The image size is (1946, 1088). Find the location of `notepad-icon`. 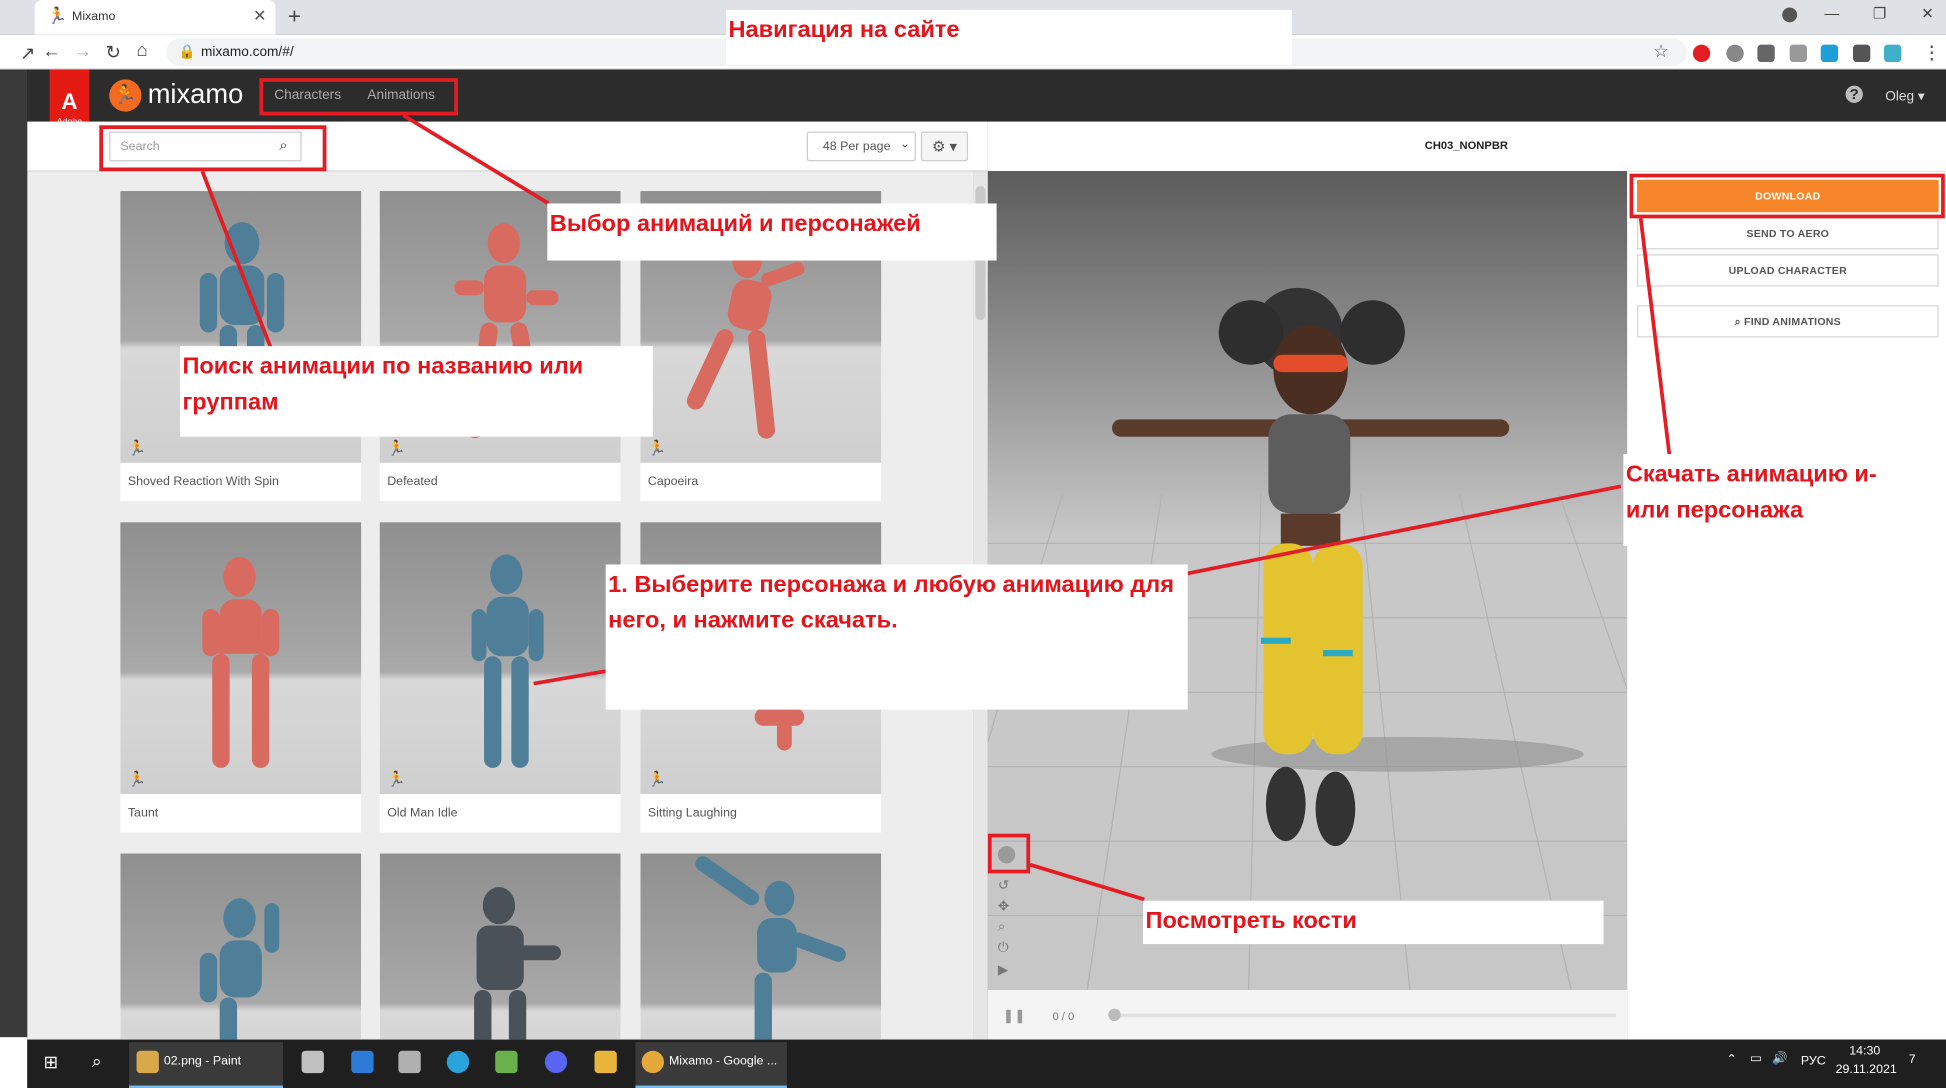

notepad-icon is located at coordinates (506, 1062).